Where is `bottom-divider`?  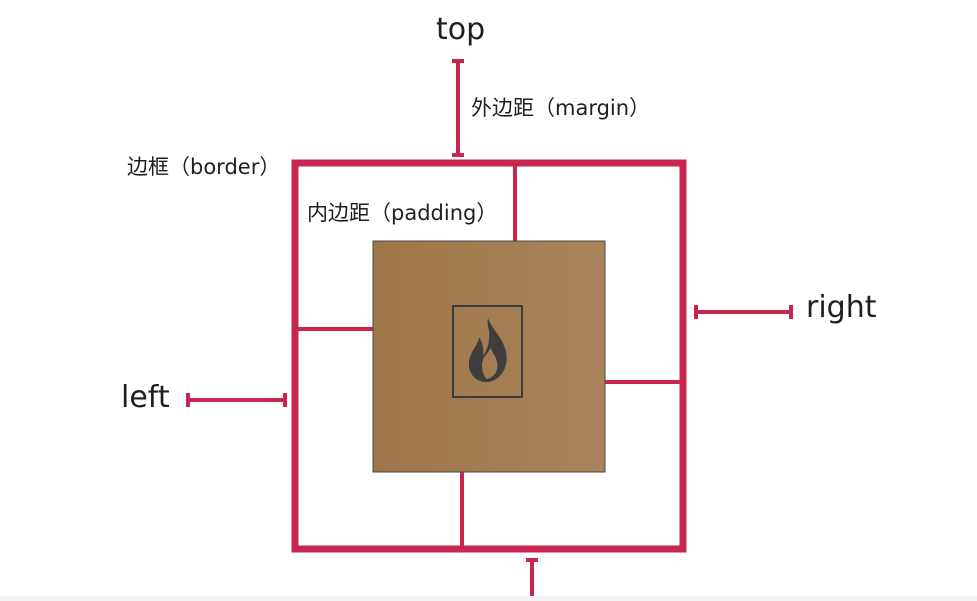
bottom-divider is located at coordinates (488, 598).